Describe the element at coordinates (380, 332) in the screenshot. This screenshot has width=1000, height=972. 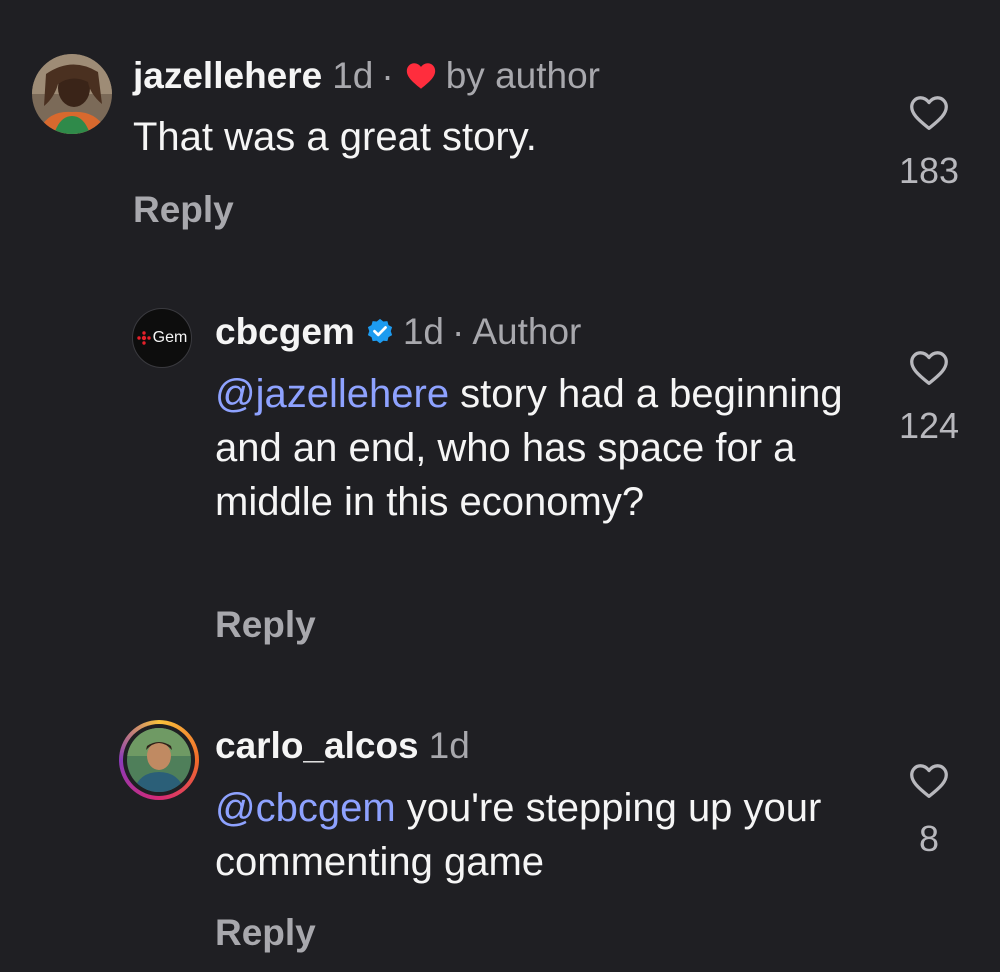
I see `verified-badge-icon` at that location.